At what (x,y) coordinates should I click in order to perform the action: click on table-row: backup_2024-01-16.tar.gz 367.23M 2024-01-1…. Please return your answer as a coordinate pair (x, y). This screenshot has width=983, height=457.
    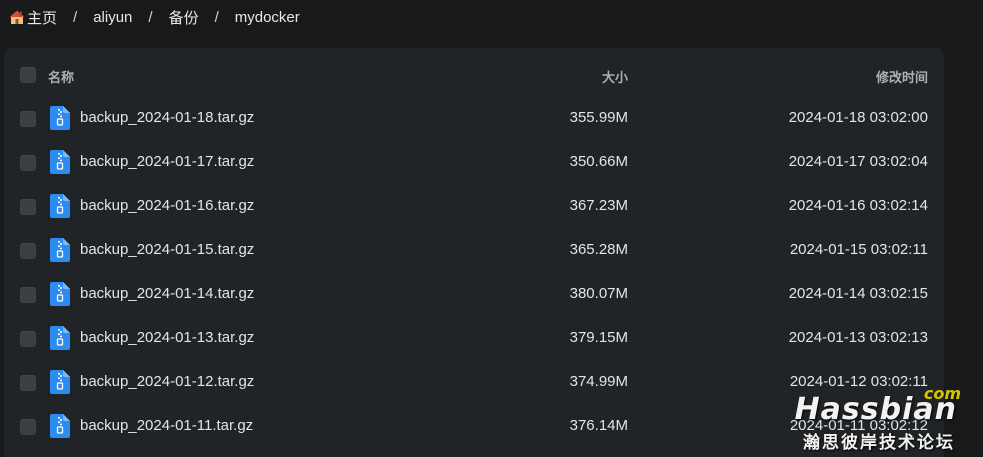
    Looking at the image, I should click on (474, 206).